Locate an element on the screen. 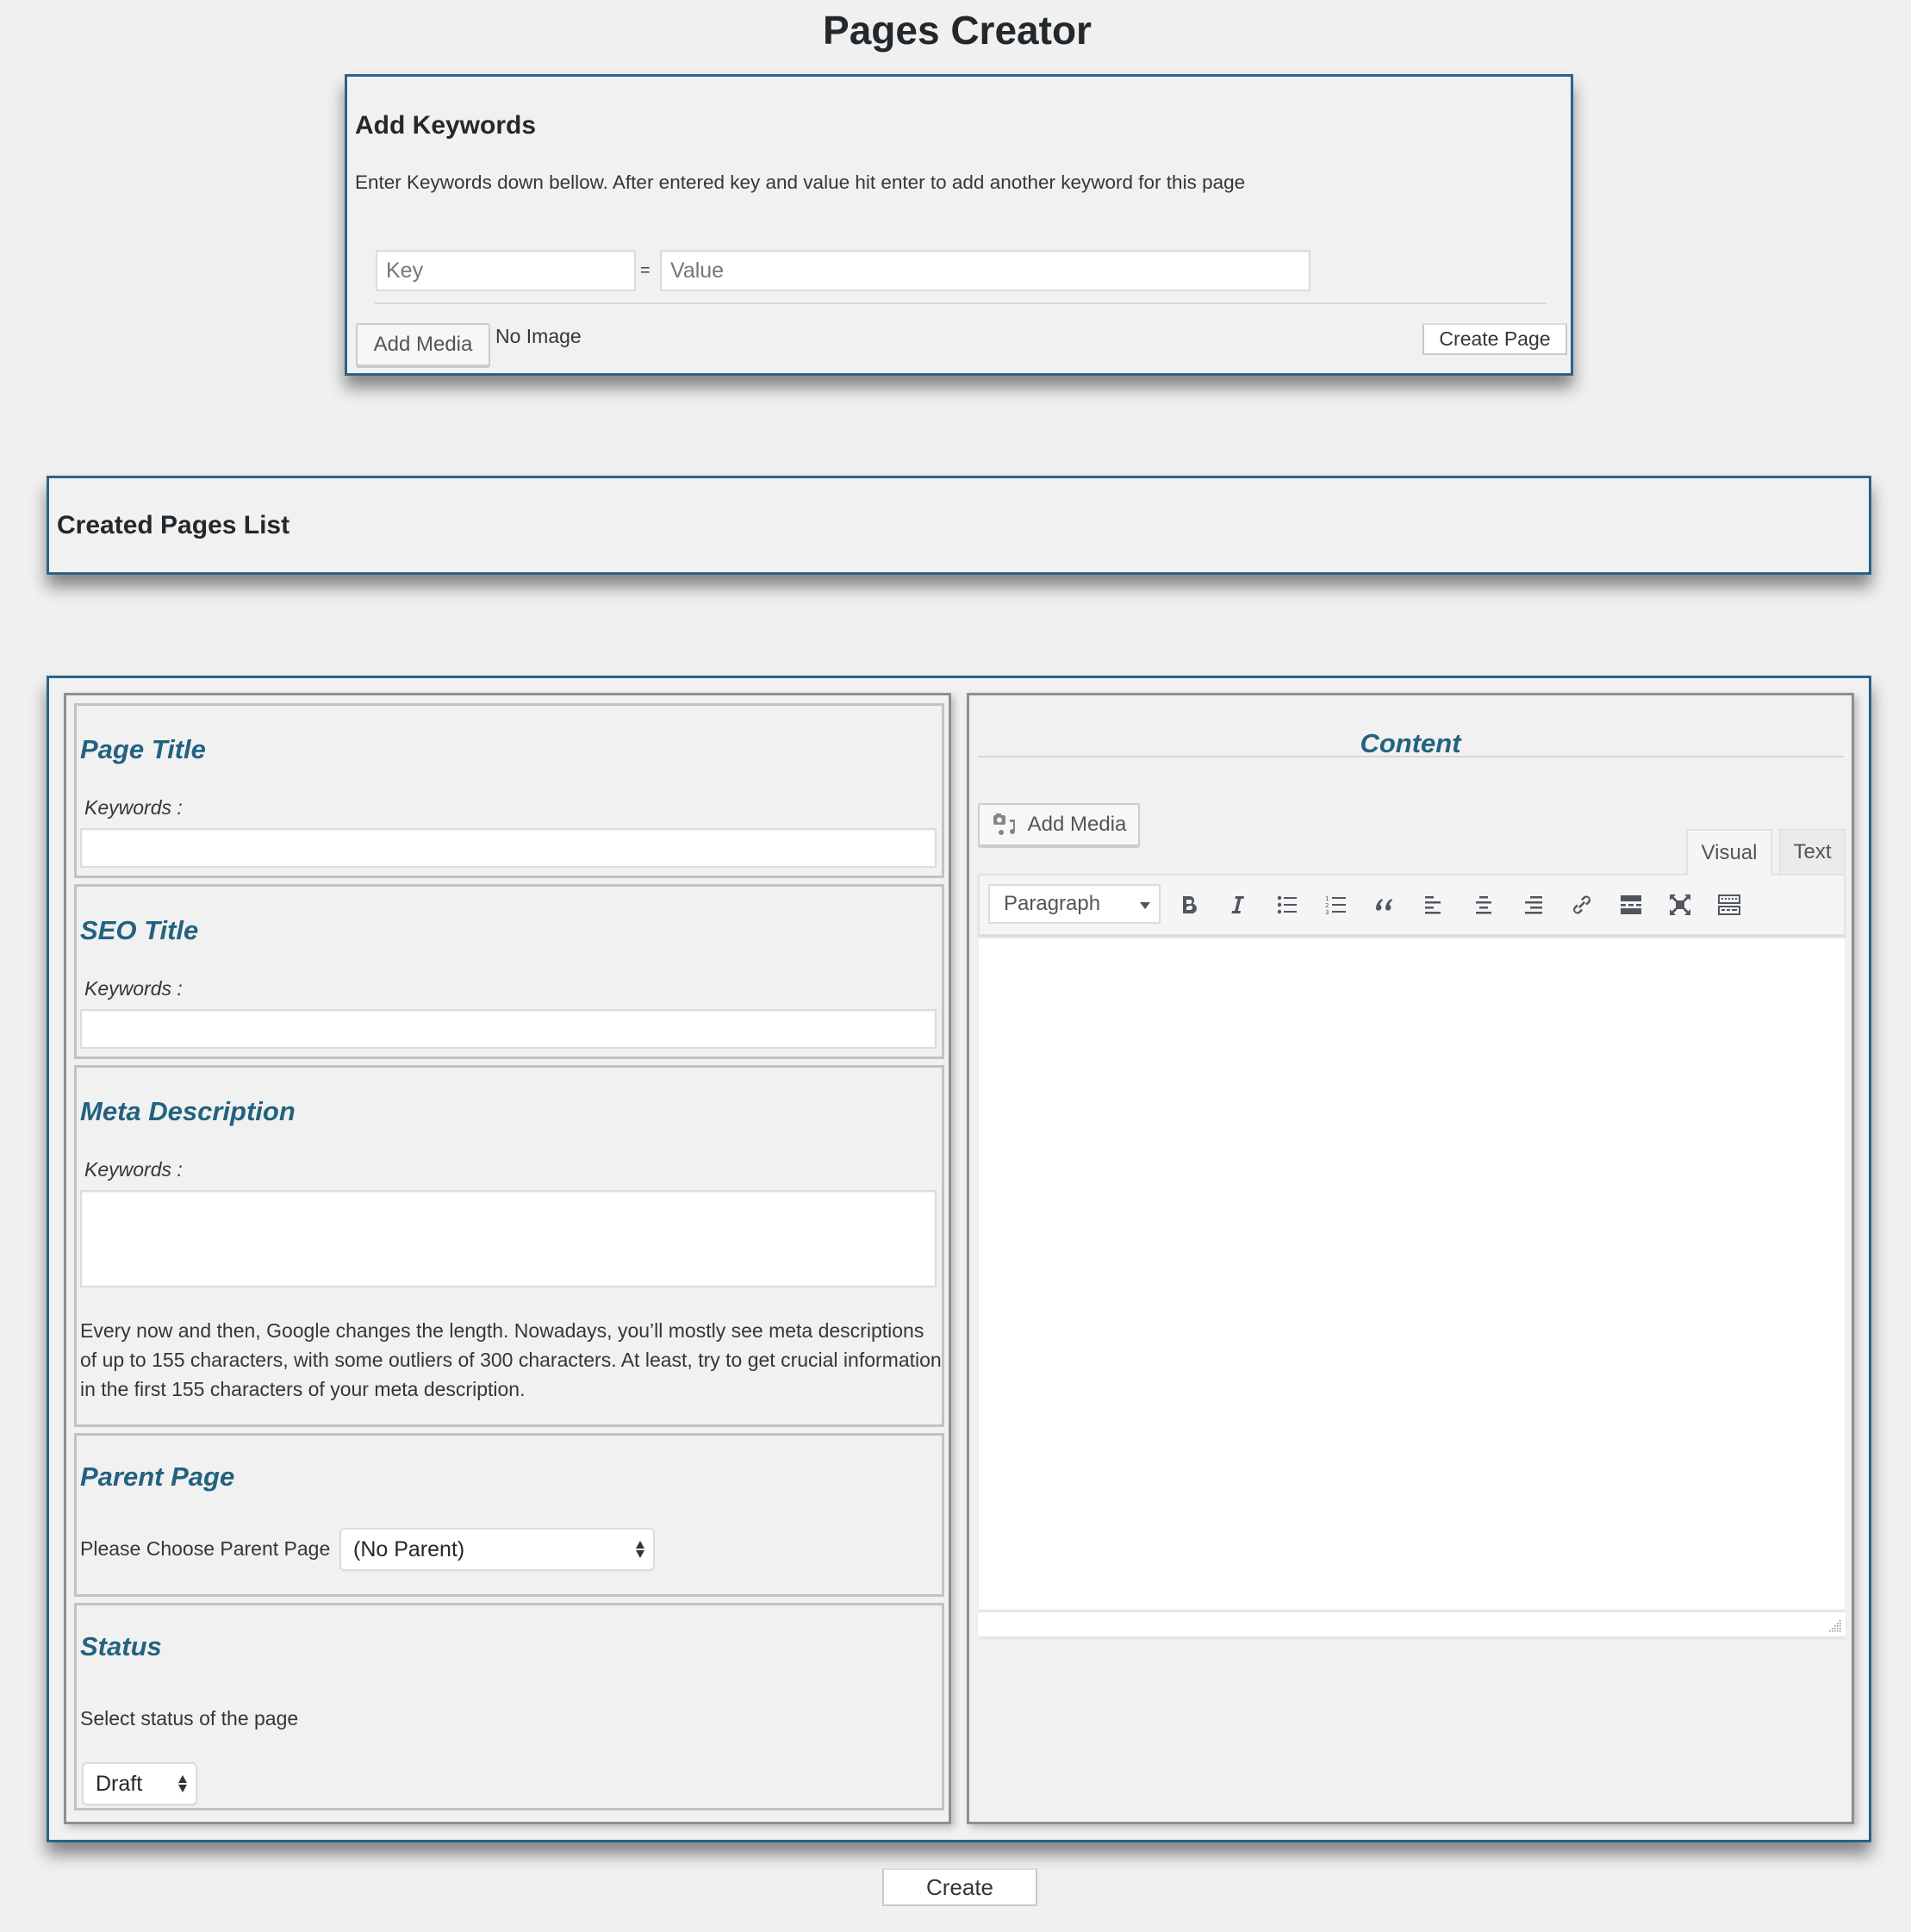 The image size is (1911, 1932). status-label: Select status of the page is located at coordinates (189, 1718).